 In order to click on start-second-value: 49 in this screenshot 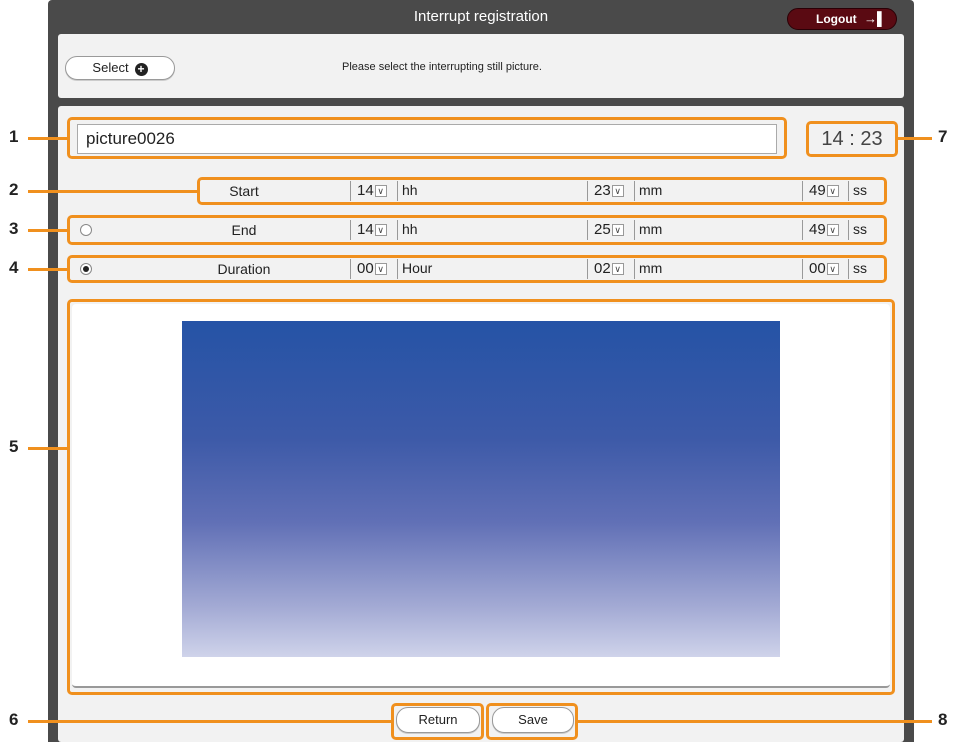, I will do `click(817, 190)`.